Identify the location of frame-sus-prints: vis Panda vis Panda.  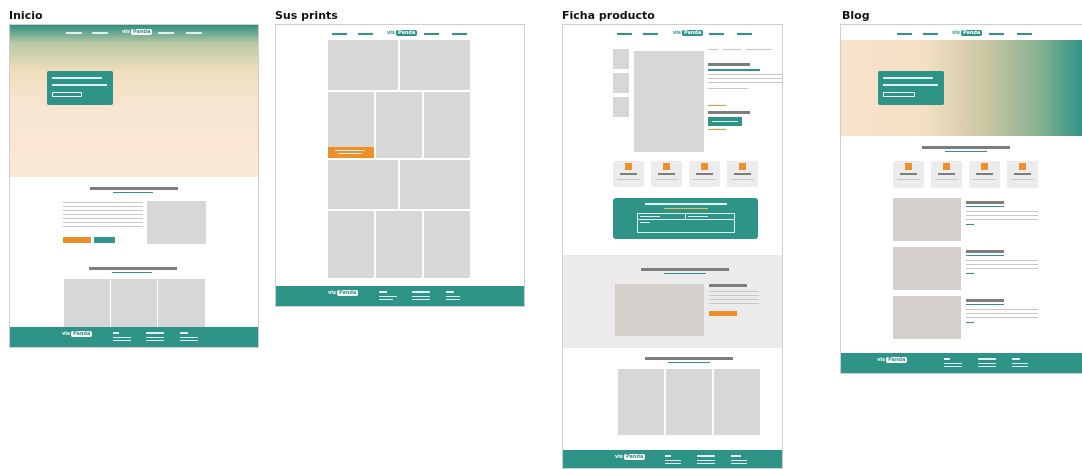
(400, 165).